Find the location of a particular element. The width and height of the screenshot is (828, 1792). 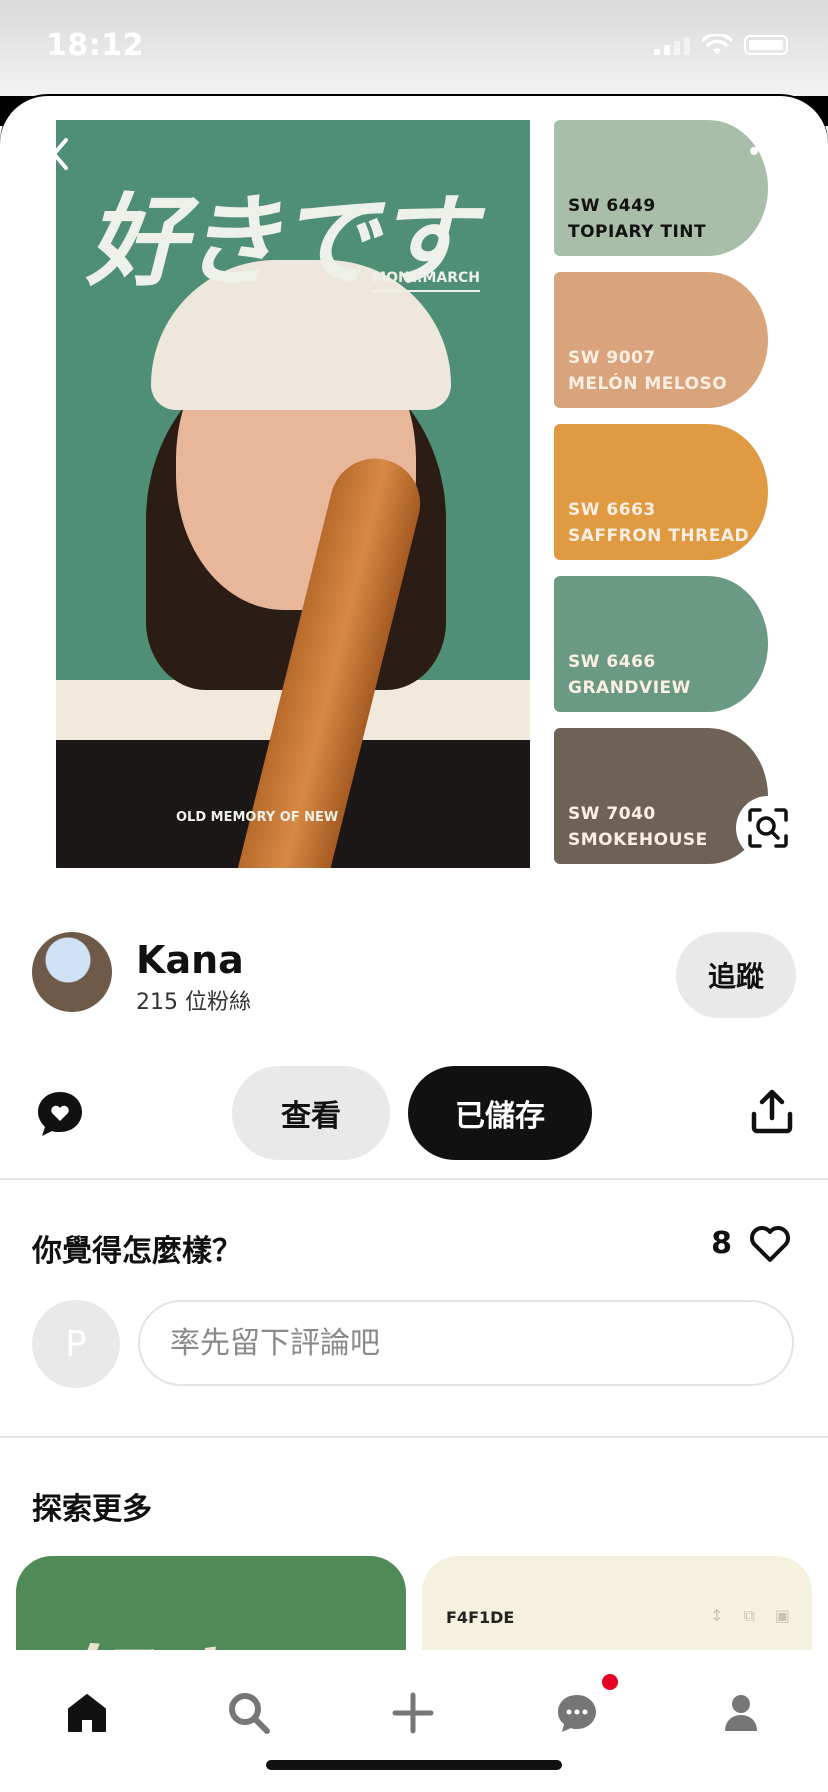

like-button is located at coordinates (770, 1244).